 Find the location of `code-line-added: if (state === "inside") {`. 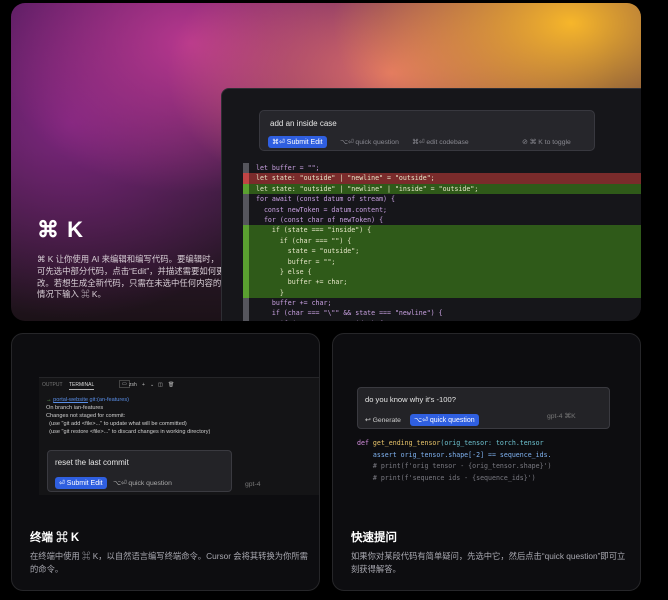

code-line-added: if (state === "inside") { is located at coordinates (442, 230).